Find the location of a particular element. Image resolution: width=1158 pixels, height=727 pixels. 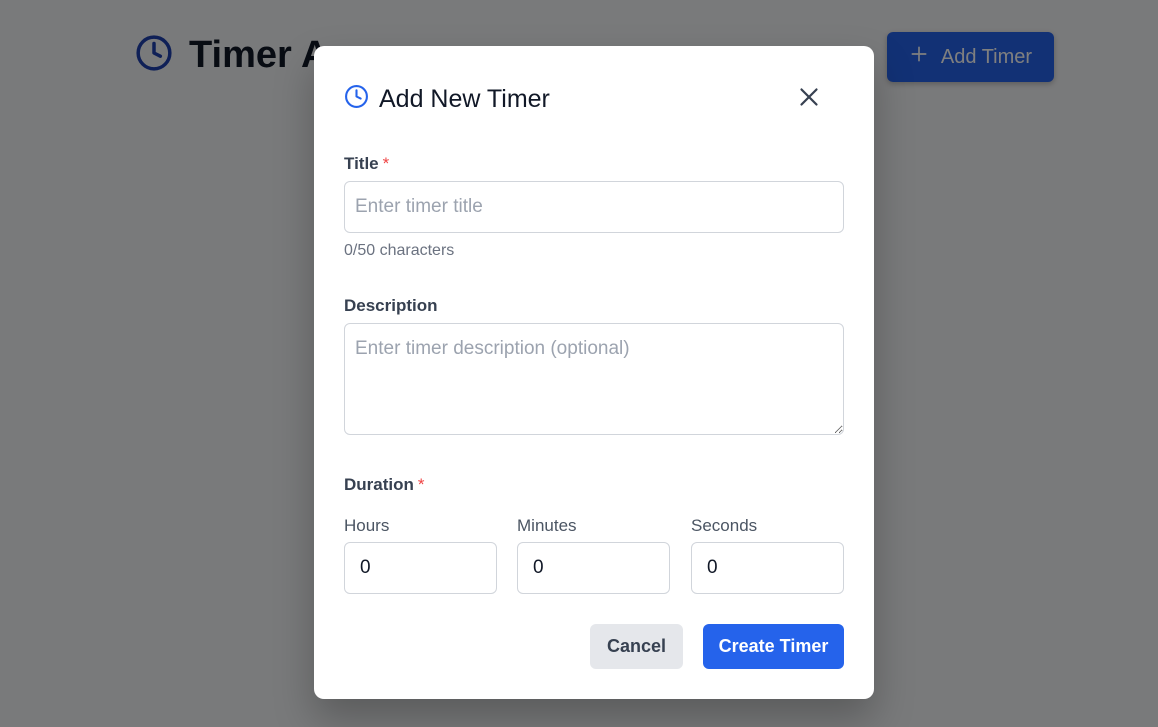

title-label-text: Title is located at coordinates (361, 163).